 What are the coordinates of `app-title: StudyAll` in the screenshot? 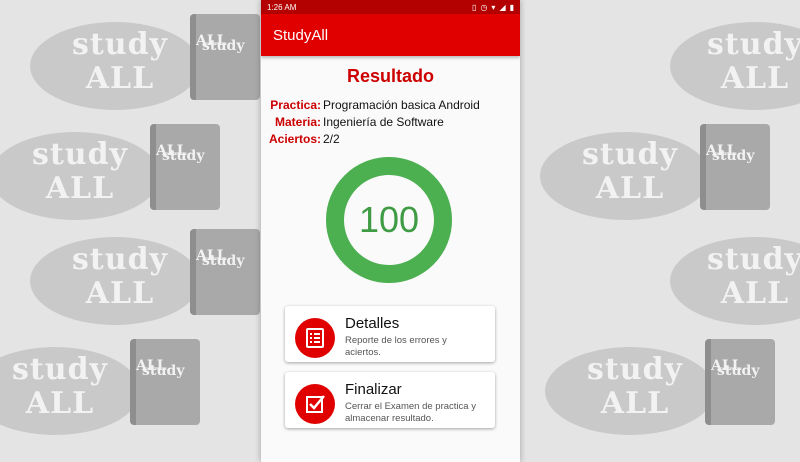 It's located at (301, 35).